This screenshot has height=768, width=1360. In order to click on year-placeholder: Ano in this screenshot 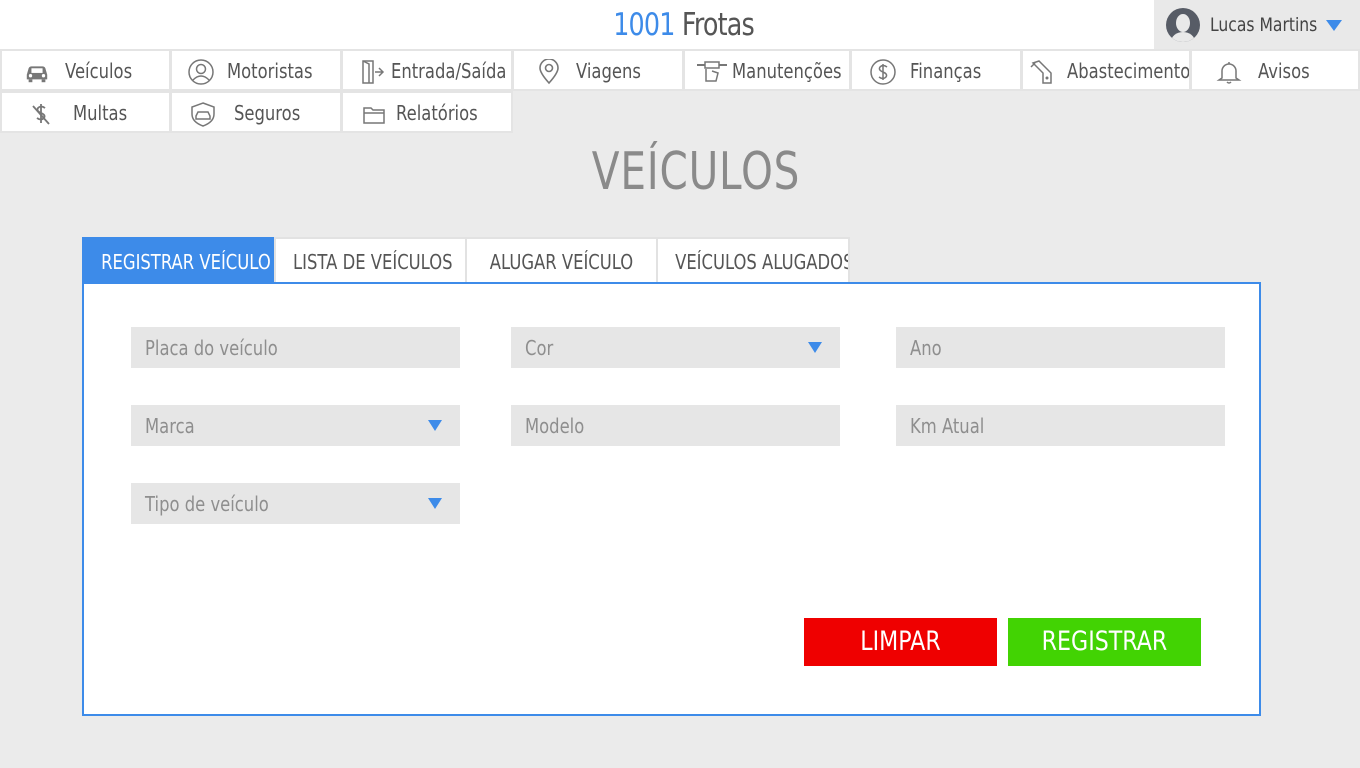, I will do `click(926, 348)`.